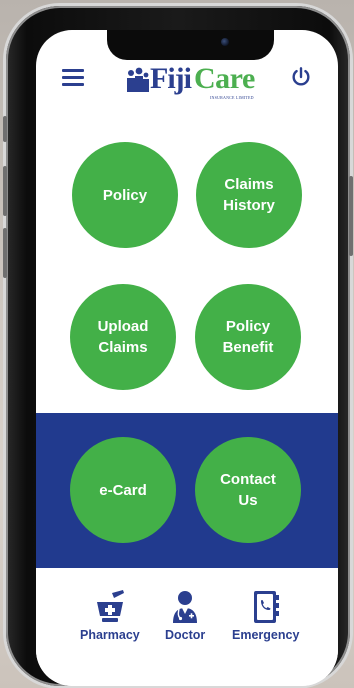 This screenshot has height=688, width=354. I want to click on e-card-label: e-Card, so click(123, 490).